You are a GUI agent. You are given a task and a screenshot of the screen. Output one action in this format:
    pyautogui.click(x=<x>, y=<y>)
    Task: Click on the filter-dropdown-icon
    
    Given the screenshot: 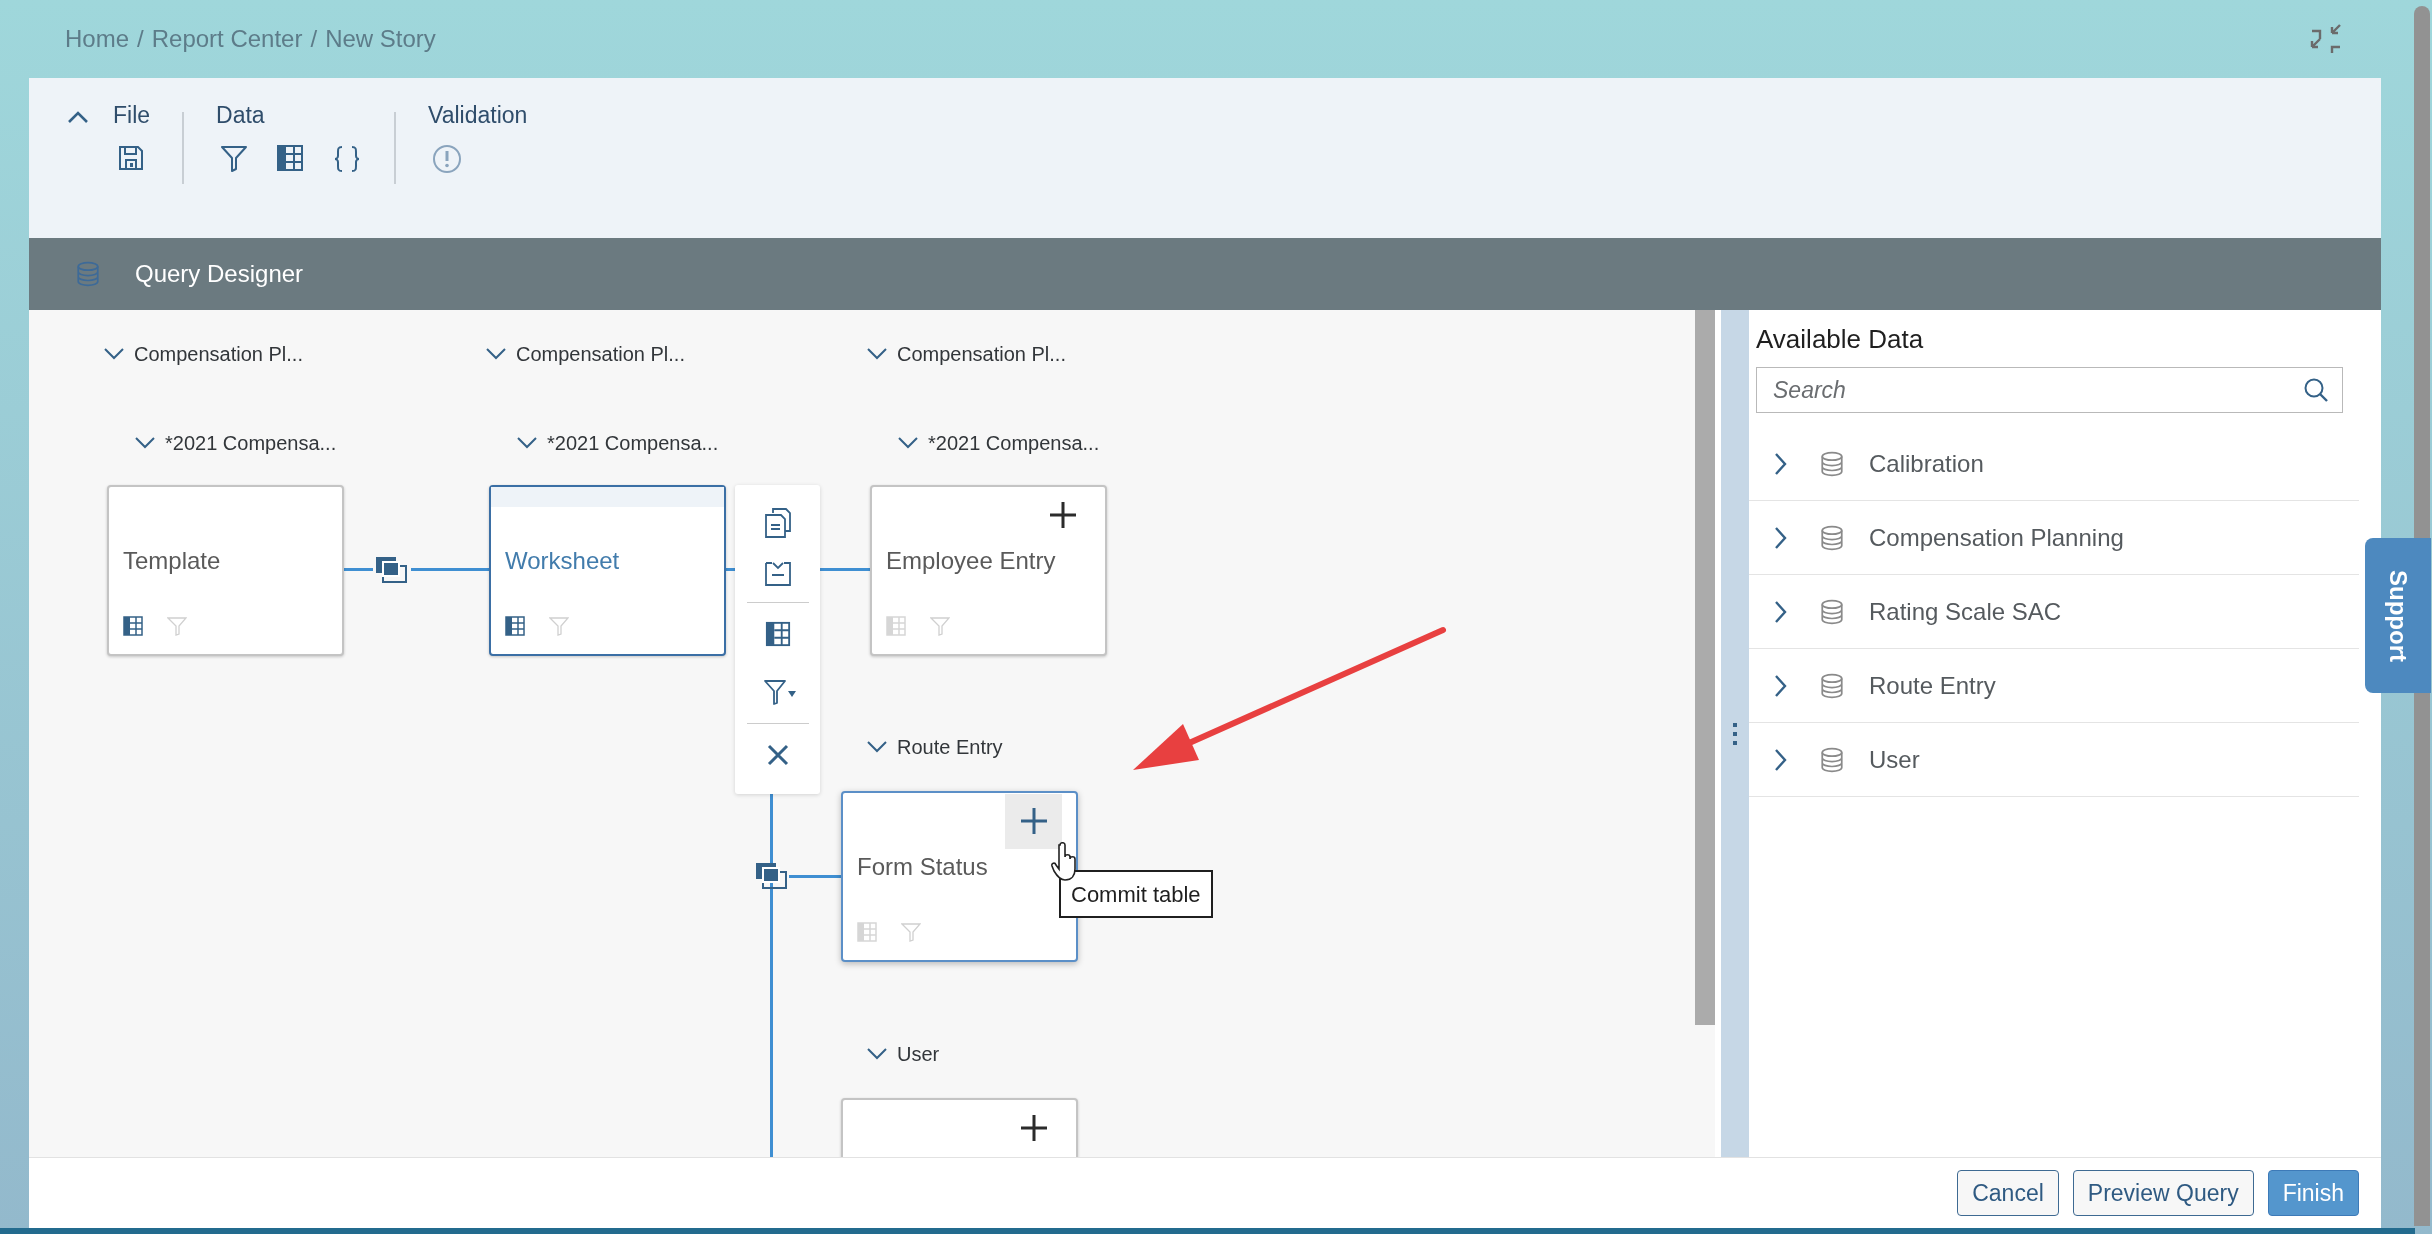 What is the action you would take?
    pyautogui.click(x=780, y=692)
    